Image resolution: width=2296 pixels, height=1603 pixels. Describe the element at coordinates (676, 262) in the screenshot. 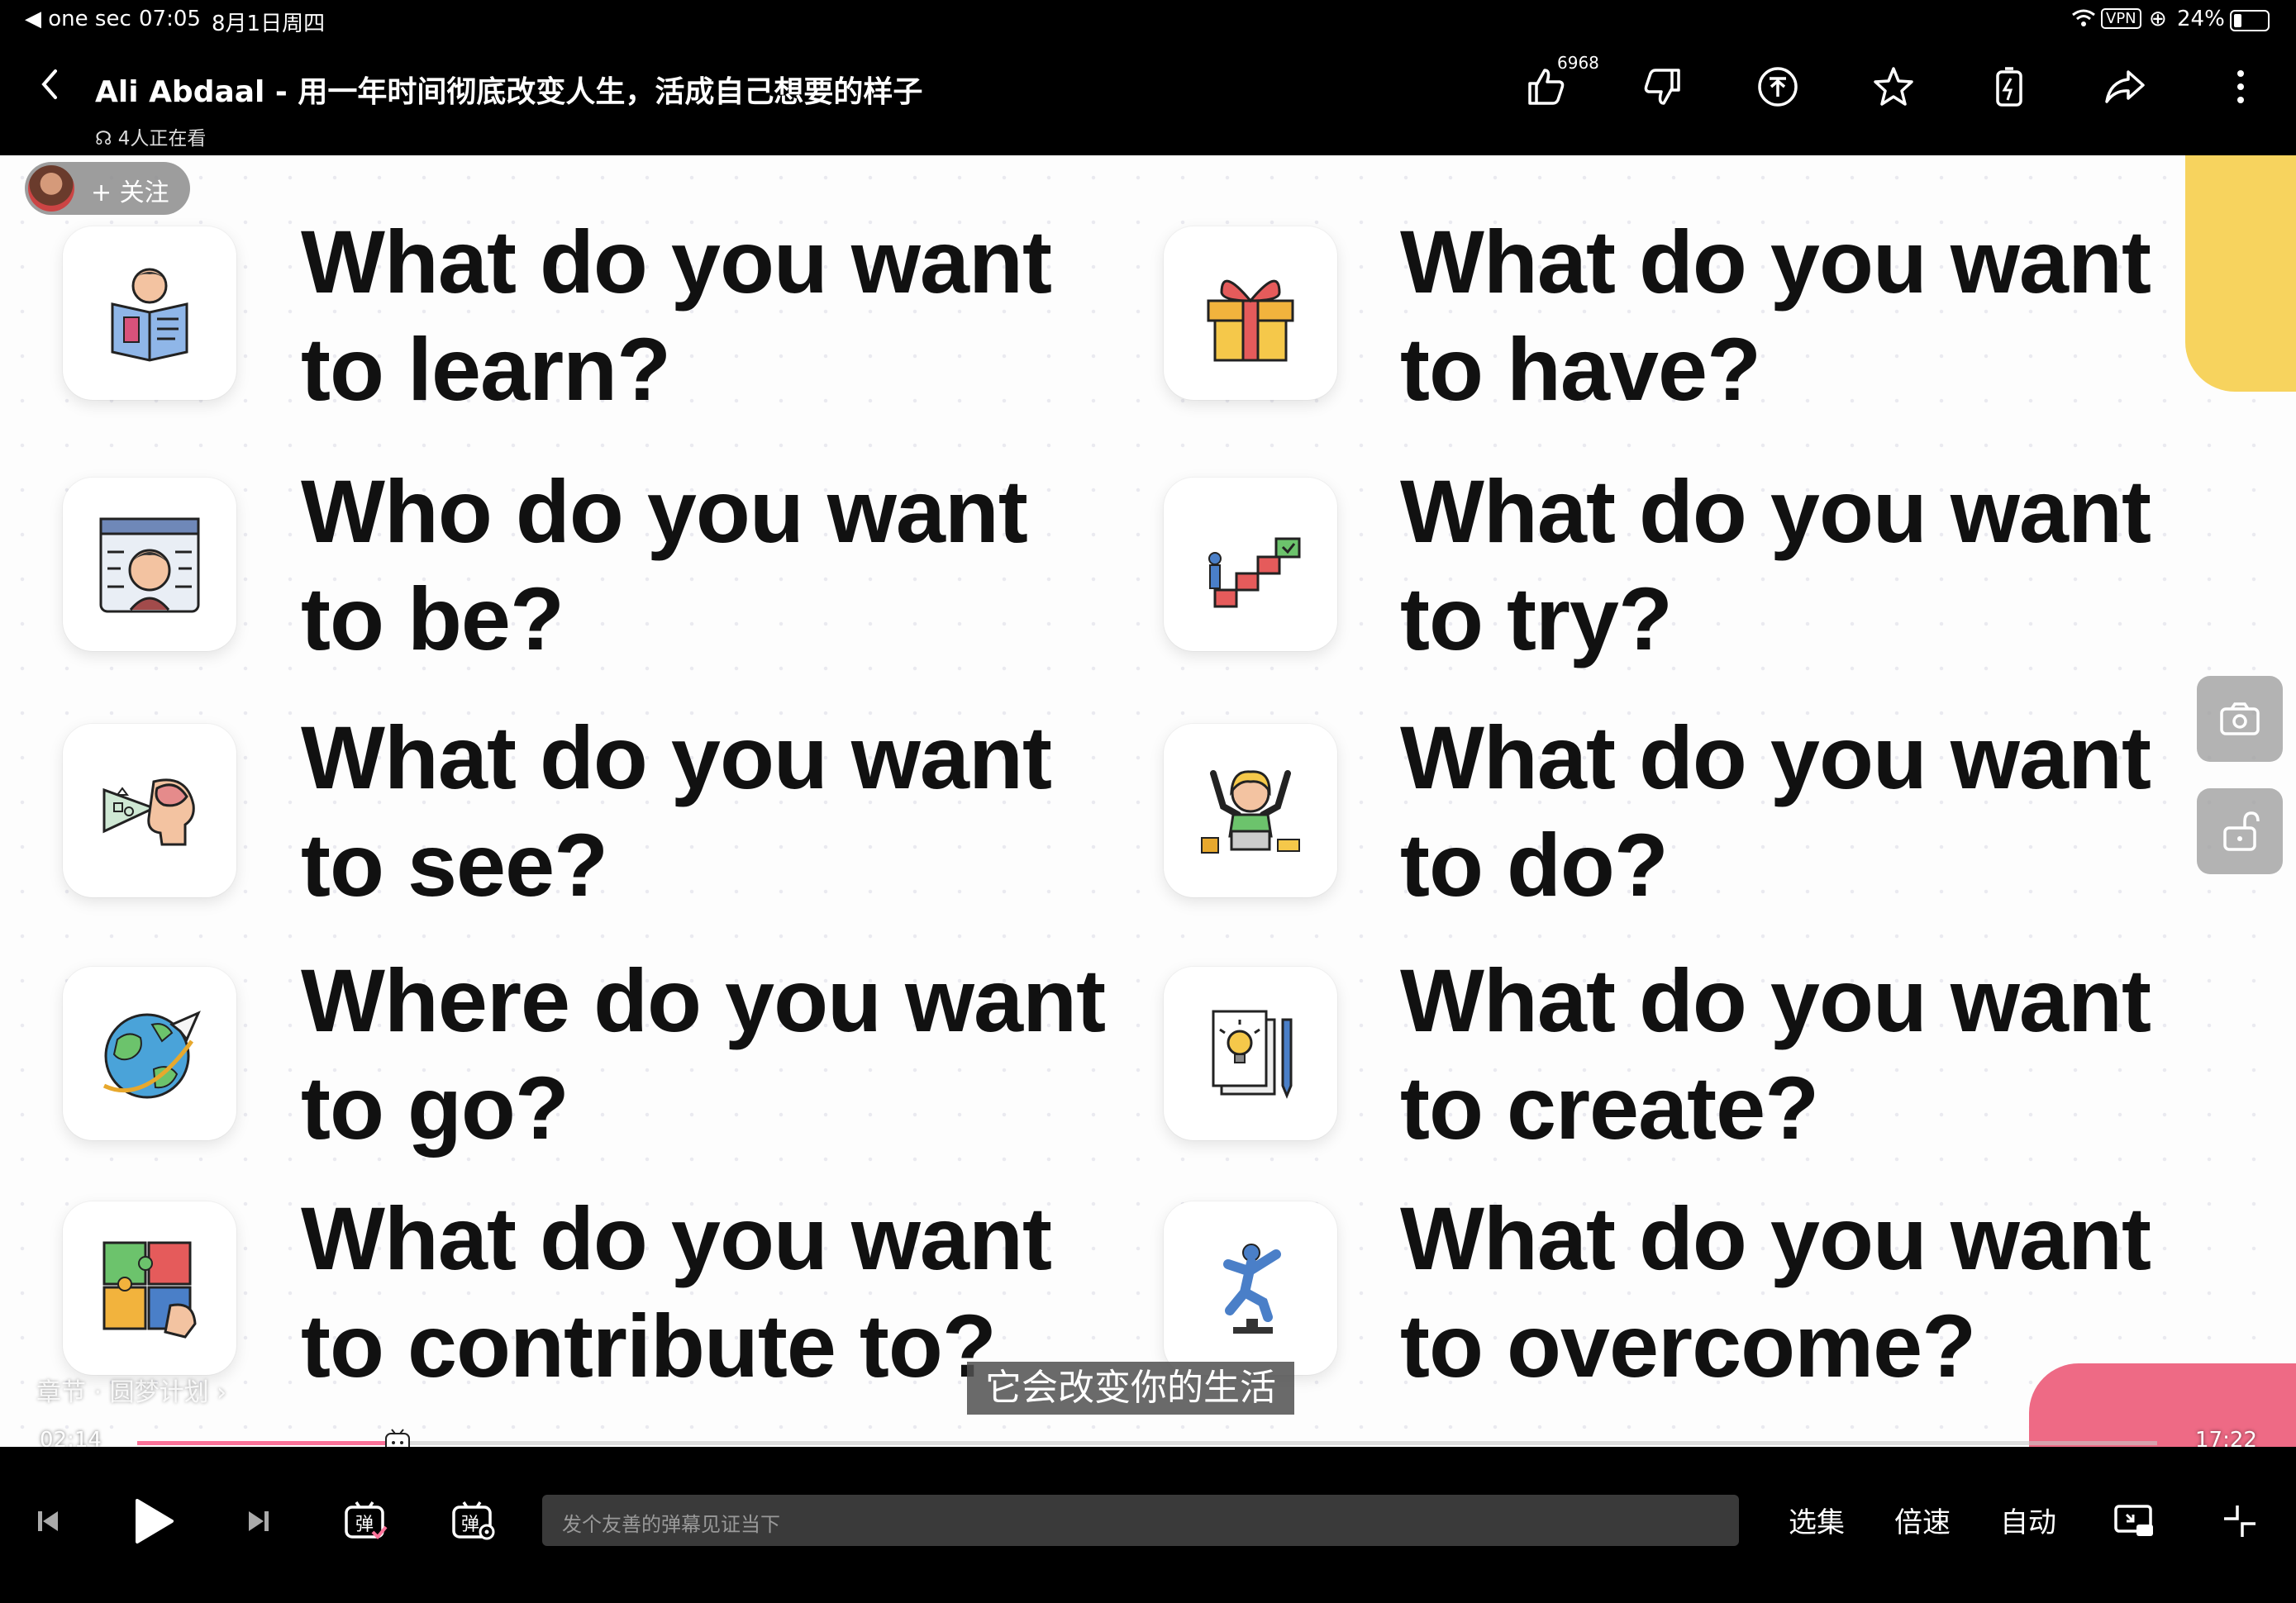

I see `question-learn-line1: What do you want` at that location.